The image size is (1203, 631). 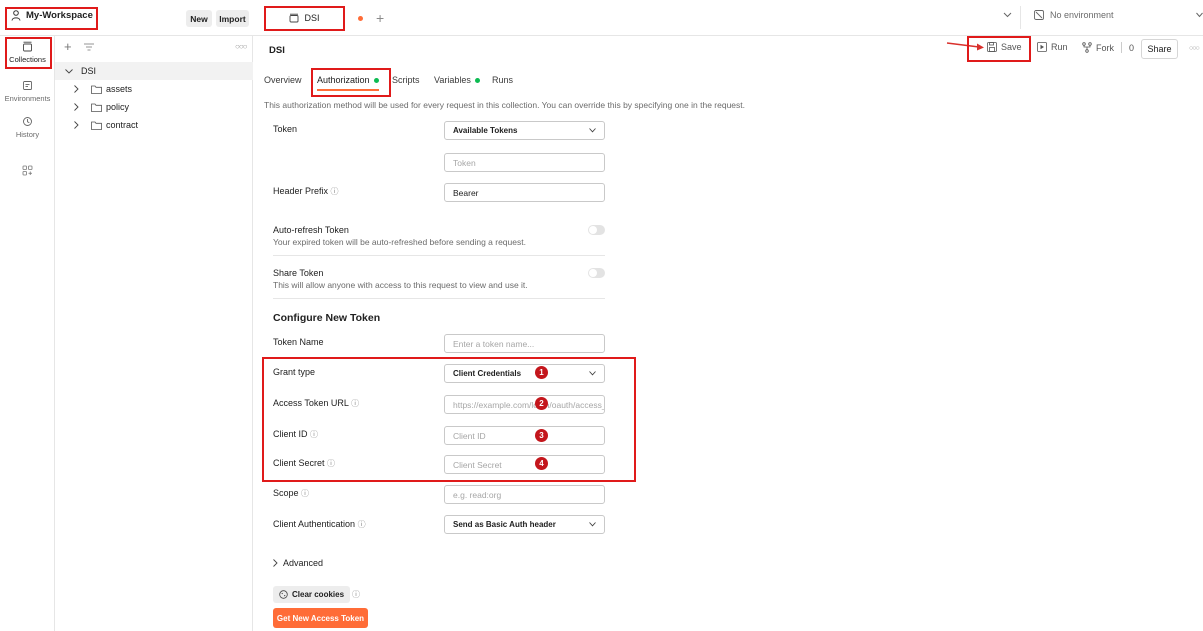 What do you see at coordinates (27, 98) in the screenshot?
I see `rail-environments-label: Environments` at bounding box center [27, 98].